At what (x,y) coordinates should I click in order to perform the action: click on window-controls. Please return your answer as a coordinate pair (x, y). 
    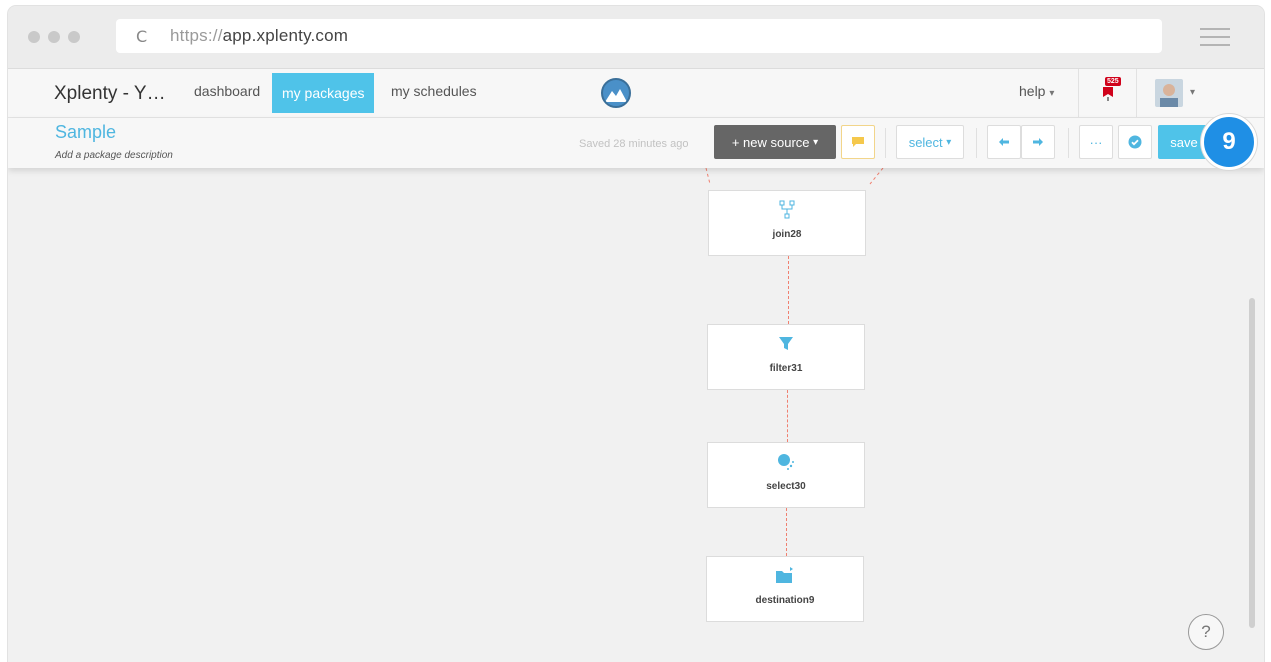
    Looking at the image, I should click on (54, 37).